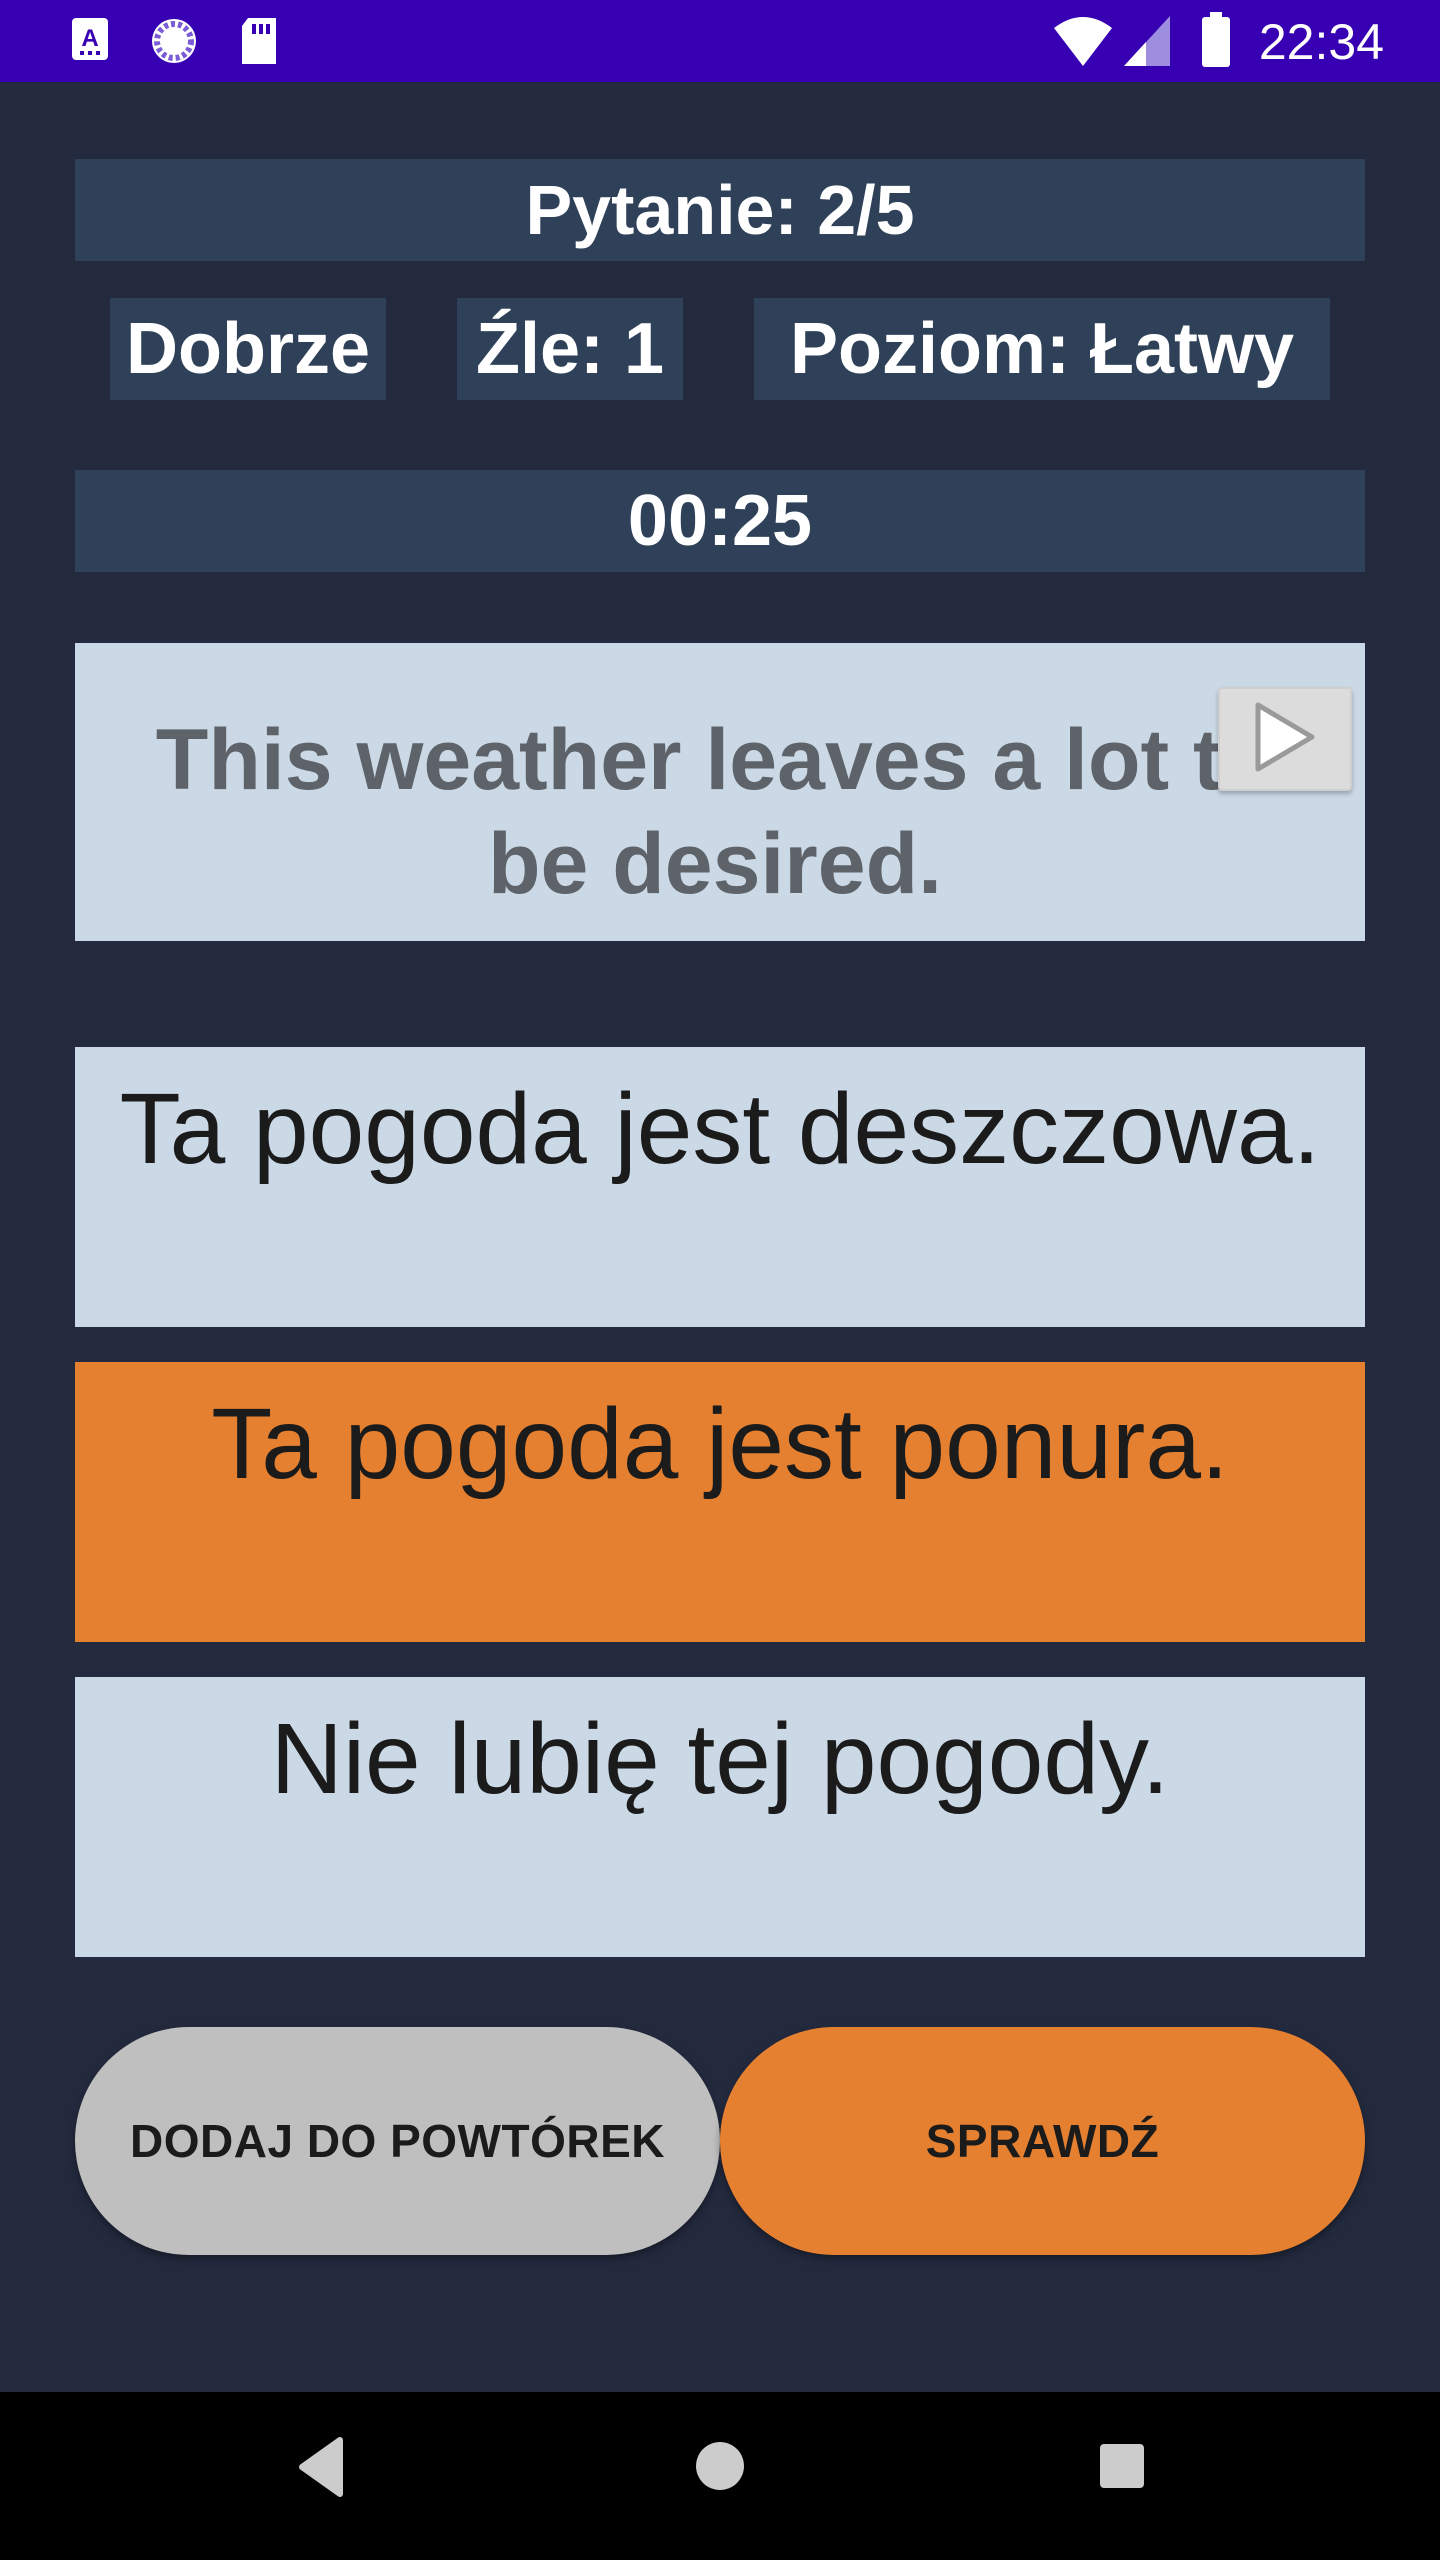 The image size is (1440, 2560). What do you see at coordinates (1042, 2141) in the screenshot?
I see `check-button: SPRAWDŹ` at bounding box center [1042, 2141].